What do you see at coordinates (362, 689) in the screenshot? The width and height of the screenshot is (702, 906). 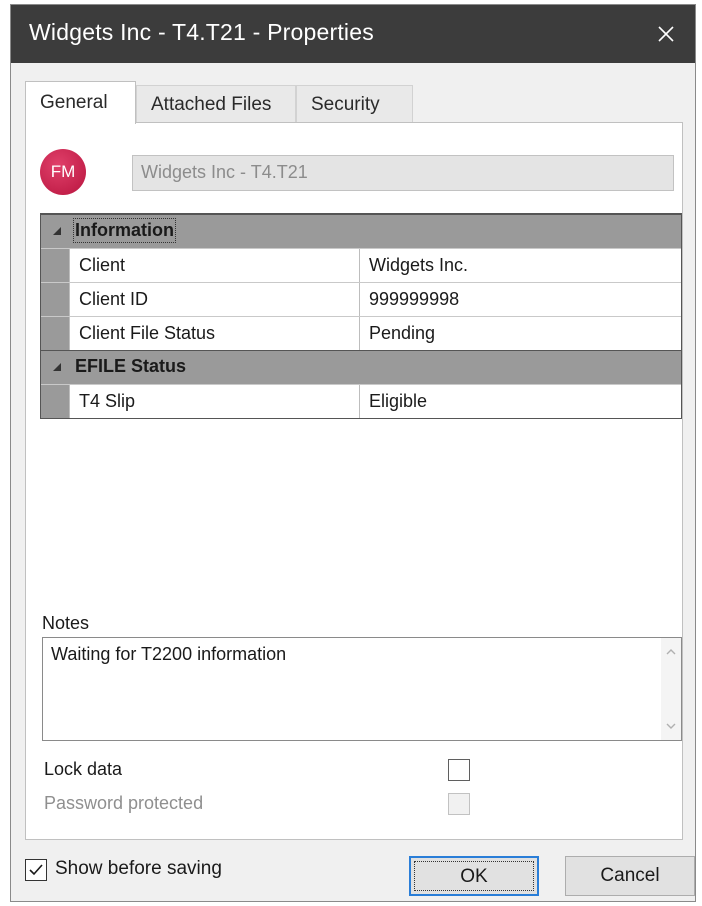 I see `notes-textarea: Waiting for T2200 information` at bounding box center [362, 689].